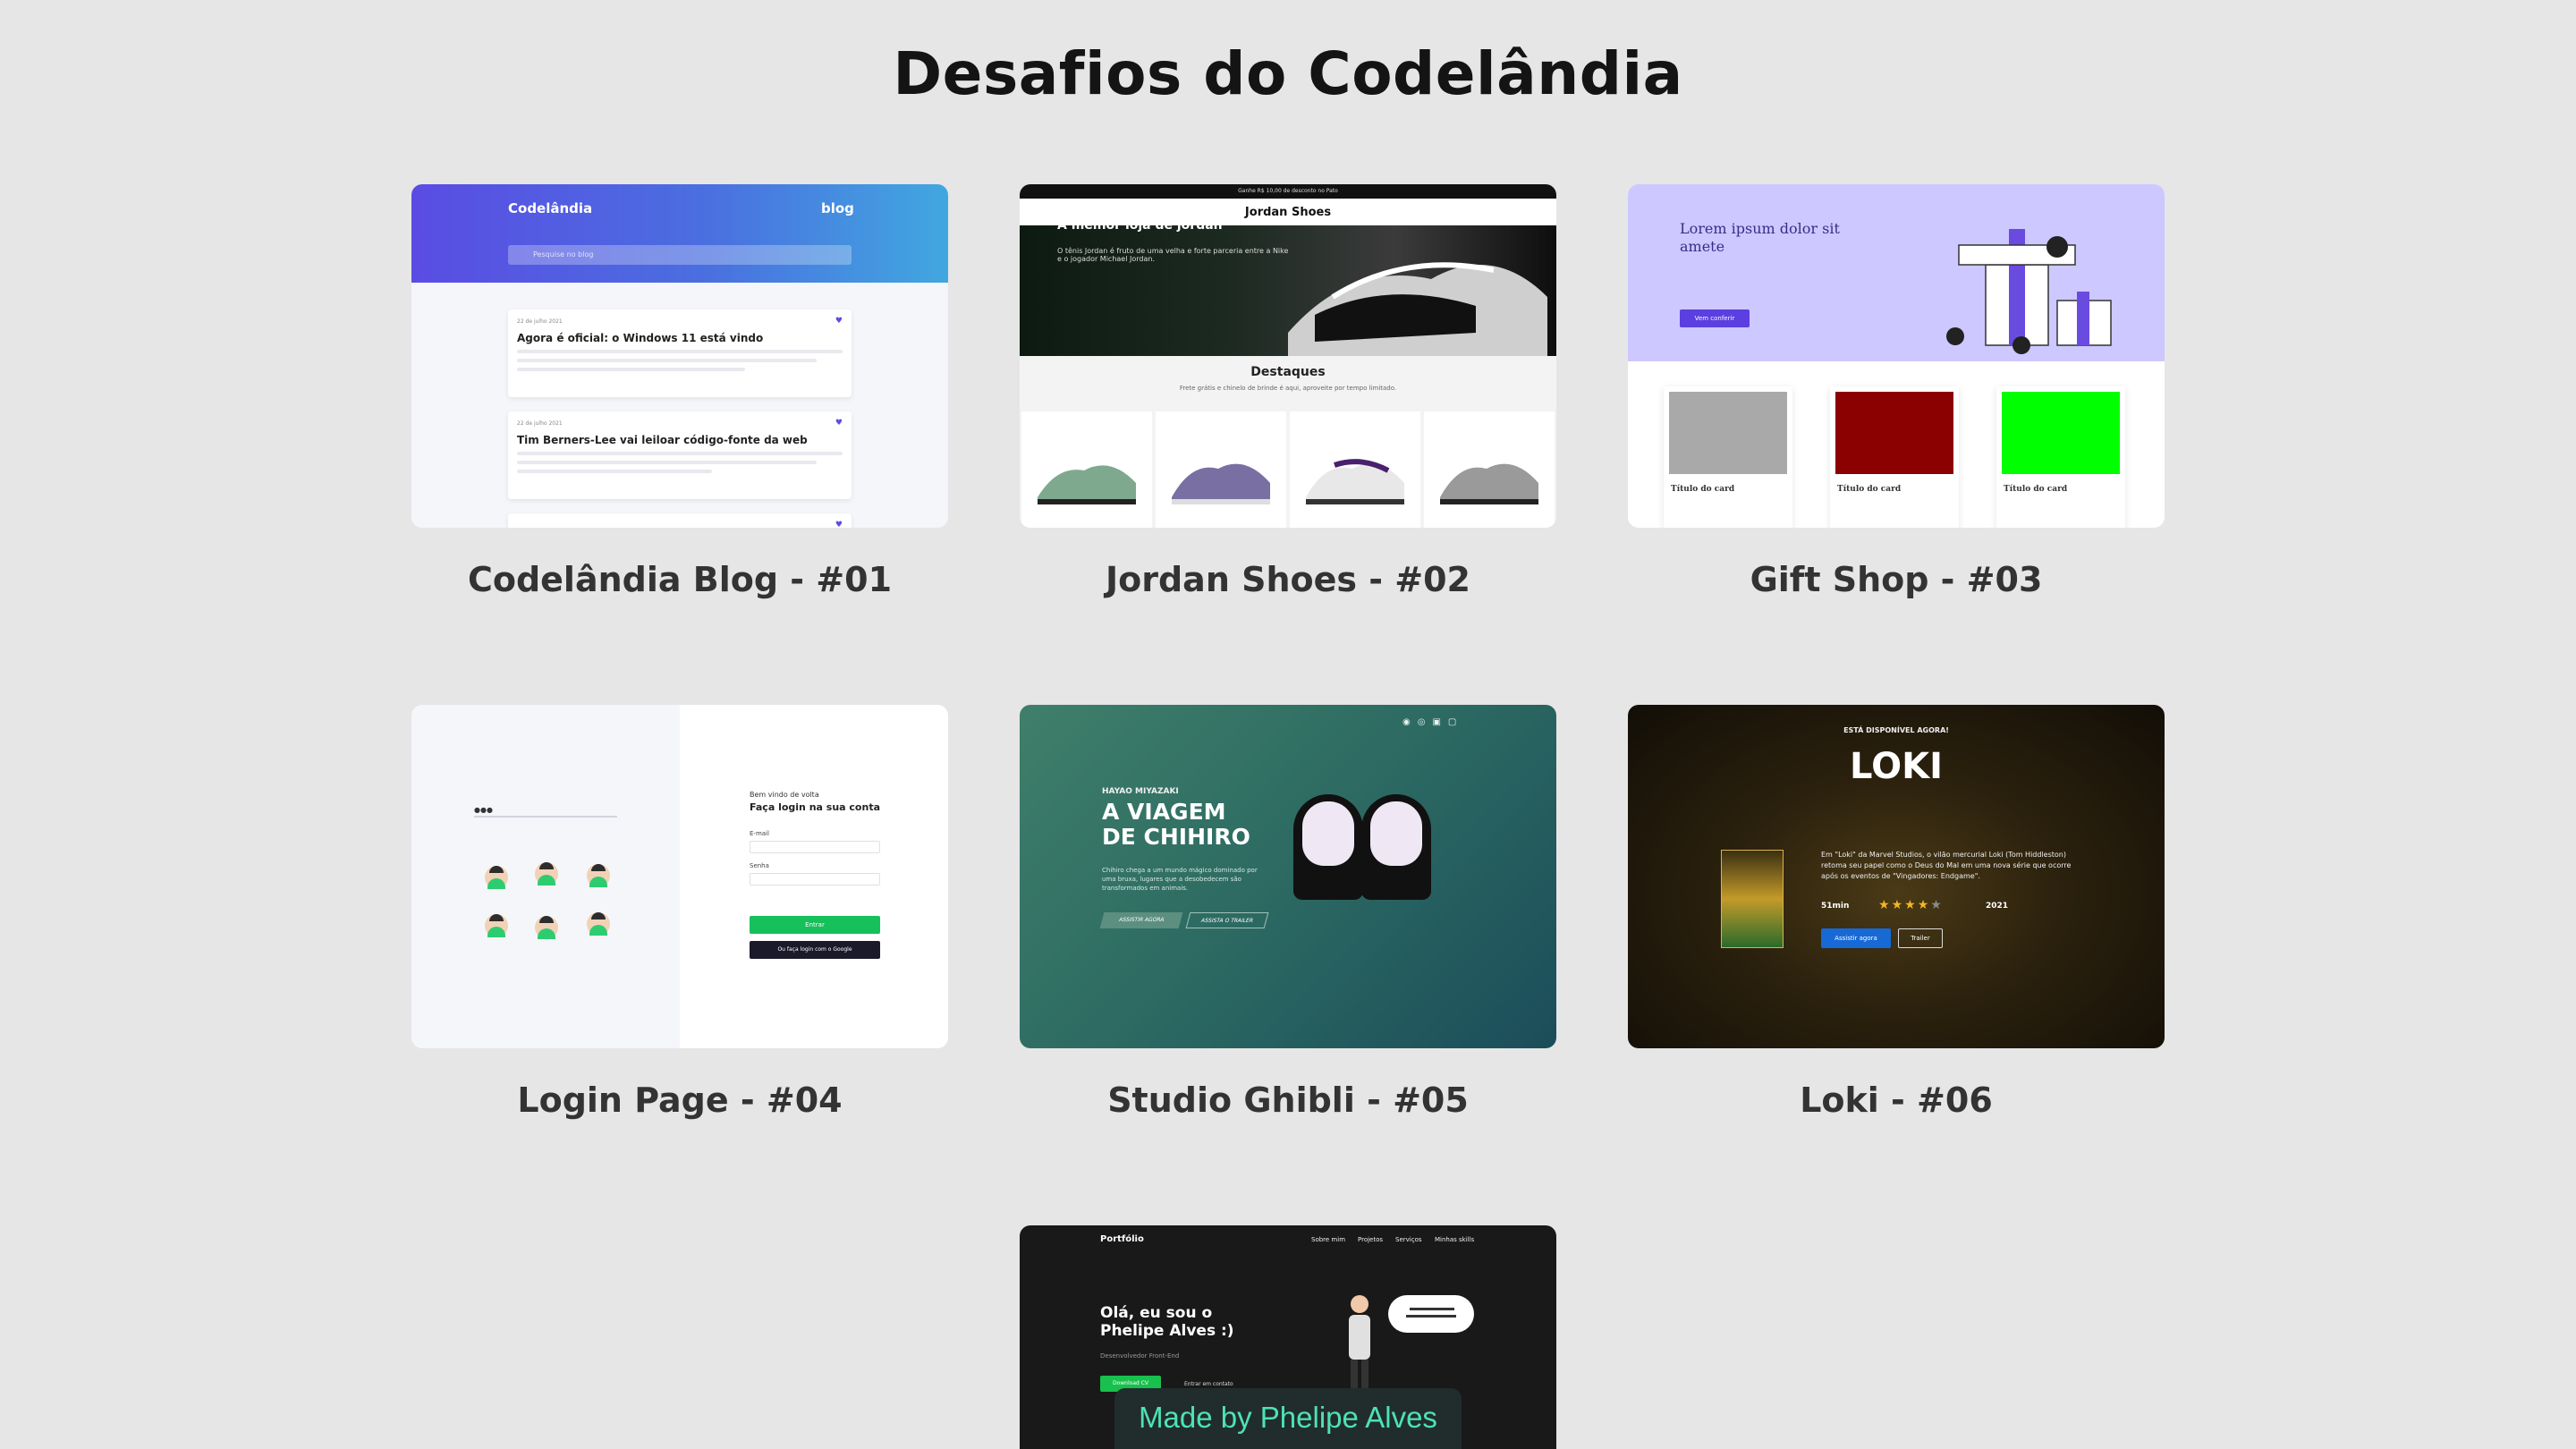 This screenshot has height=1449, width=2576. What do you see at coordinates (1288, 372) in the screenshot?
I see `section-title: Destaques` at bounding box center [1288, 372].